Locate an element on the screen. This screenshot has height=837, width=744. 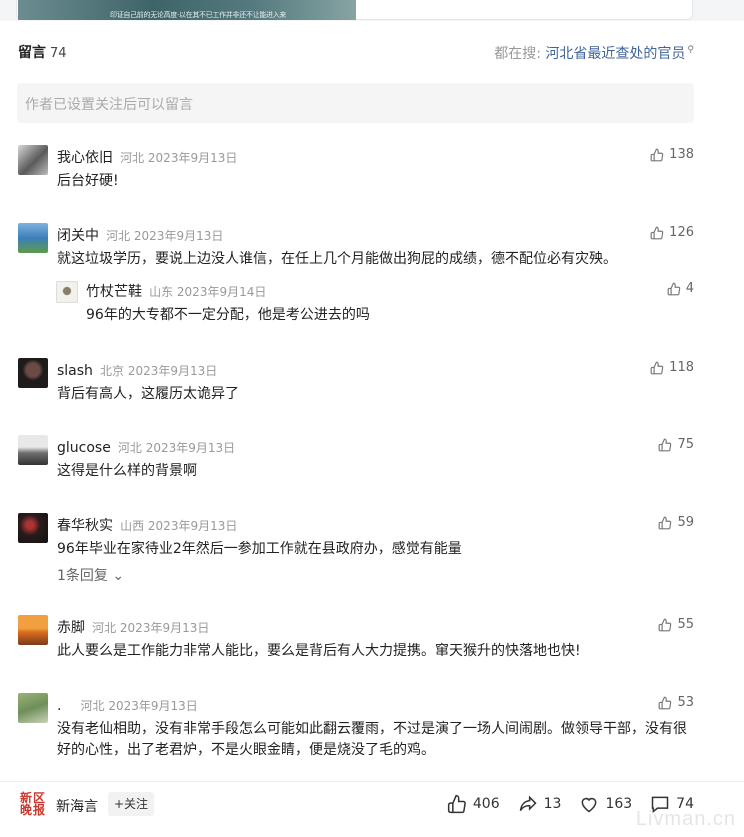
comments-header: 留言 74 都在搜: 河北省最近查处的官员 ⚲ is located at coordinates (356, 52).